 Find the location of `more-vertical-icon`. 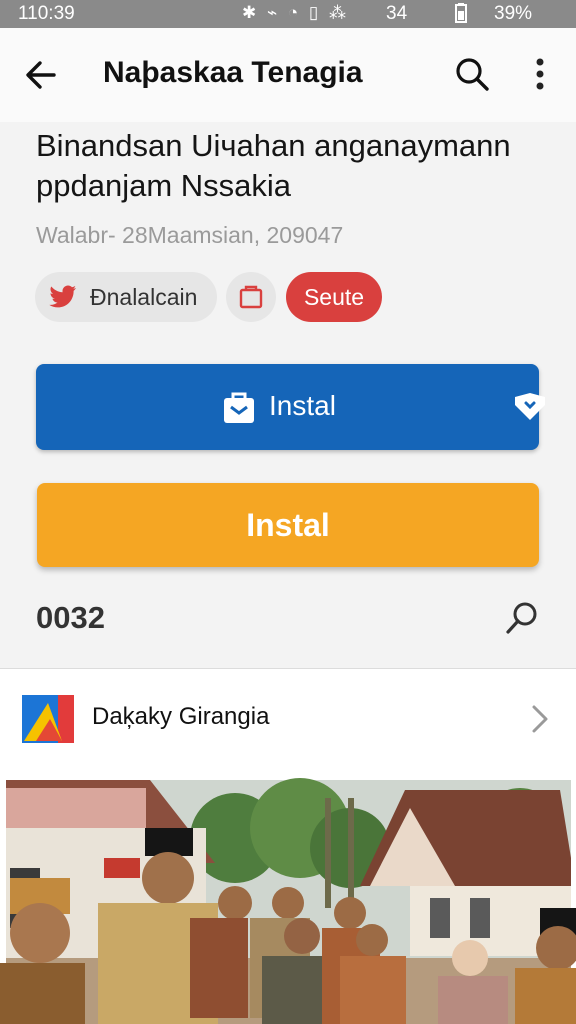

more-vertical-icon is located at coordinates (540, 76).